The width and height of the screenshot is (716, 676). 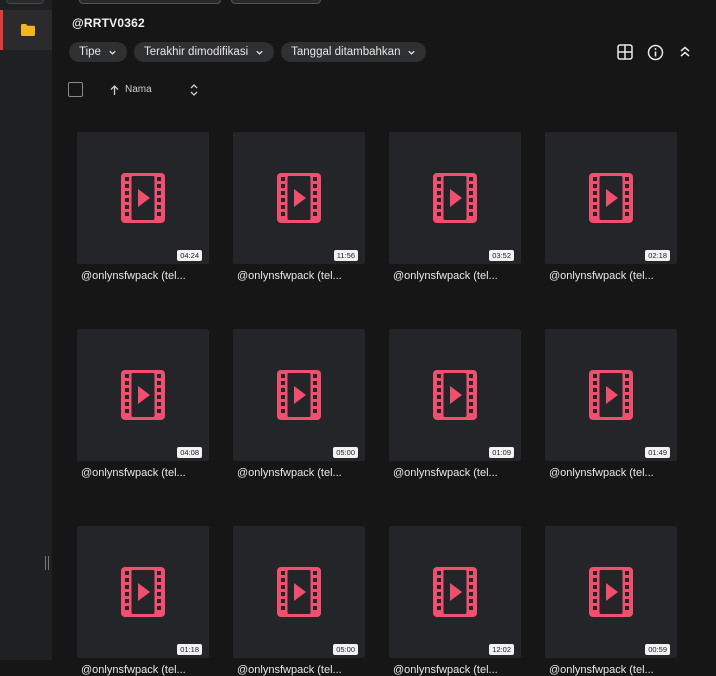 I want to click on sidebar, so click(x=26, y=330).